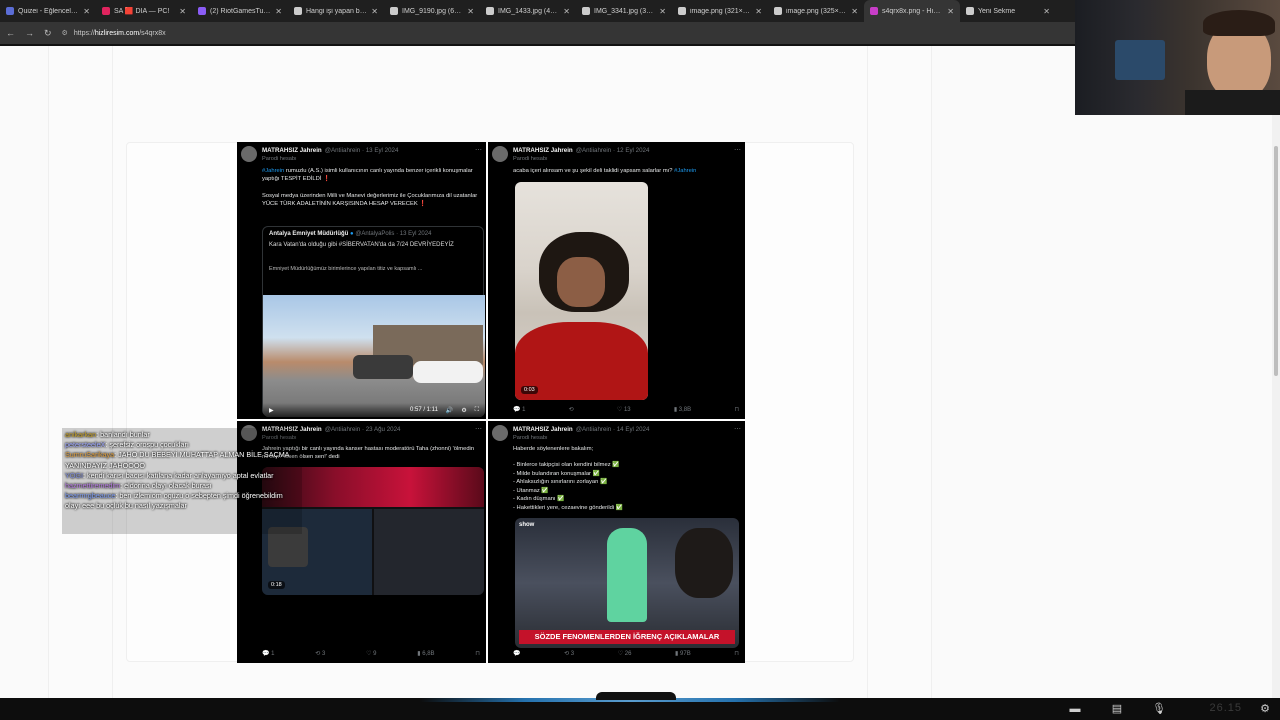  I want to click on more-icon: ⋯, so click(737, 429).